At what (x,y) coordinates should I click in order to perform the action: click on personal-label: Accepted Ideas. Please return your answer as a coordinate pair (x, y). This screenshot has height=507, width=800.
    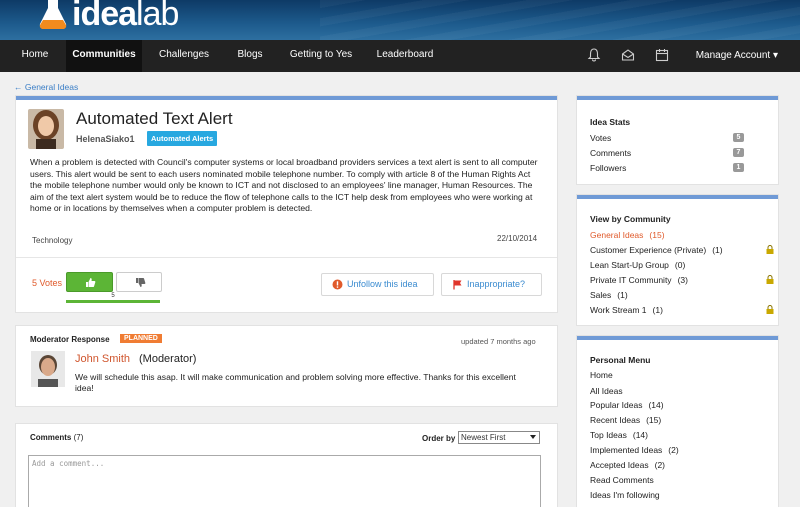
    Looking at the image, I should click on (619, 465).